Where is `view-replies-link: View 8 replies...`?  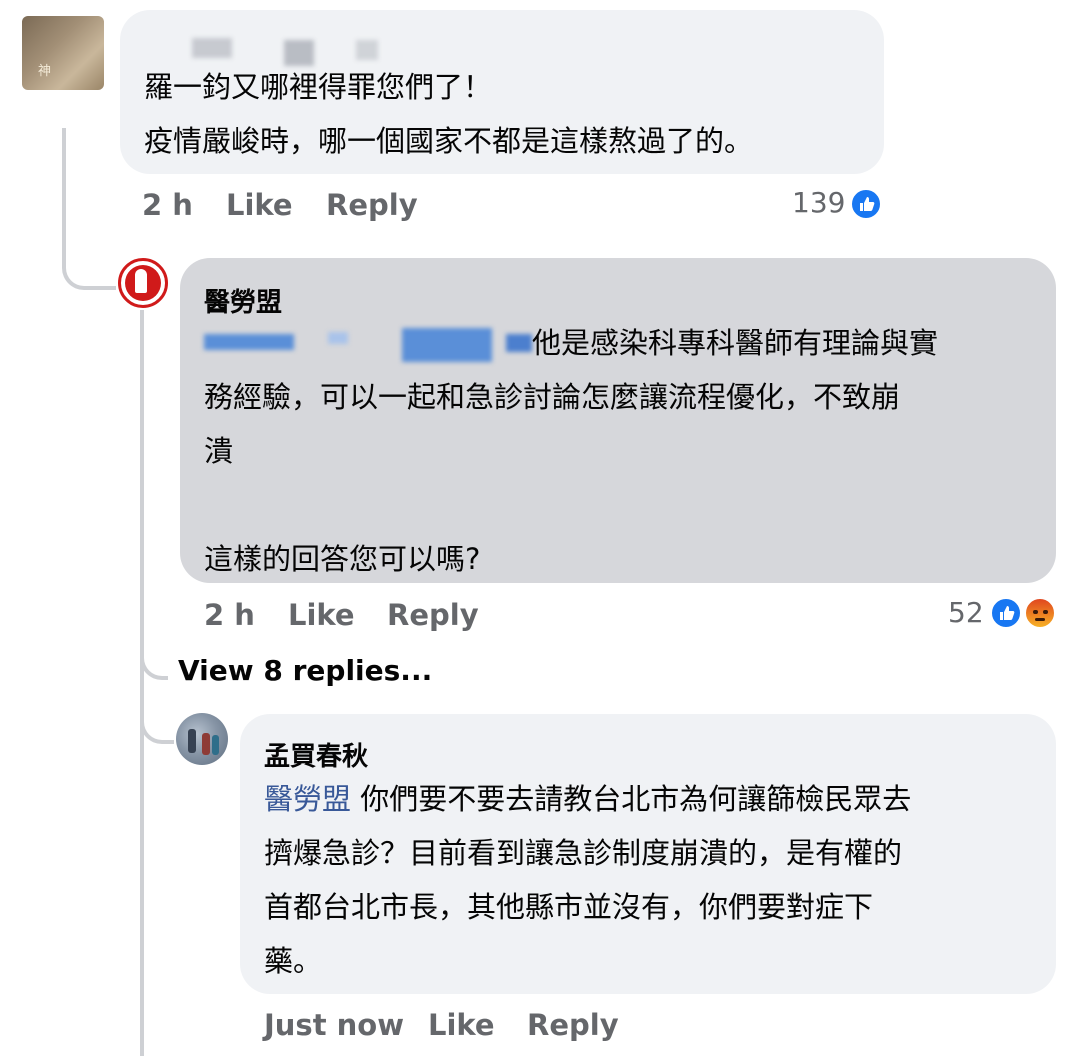 view-replies-link: View 8 replies... is located at coordinates (305, 670).